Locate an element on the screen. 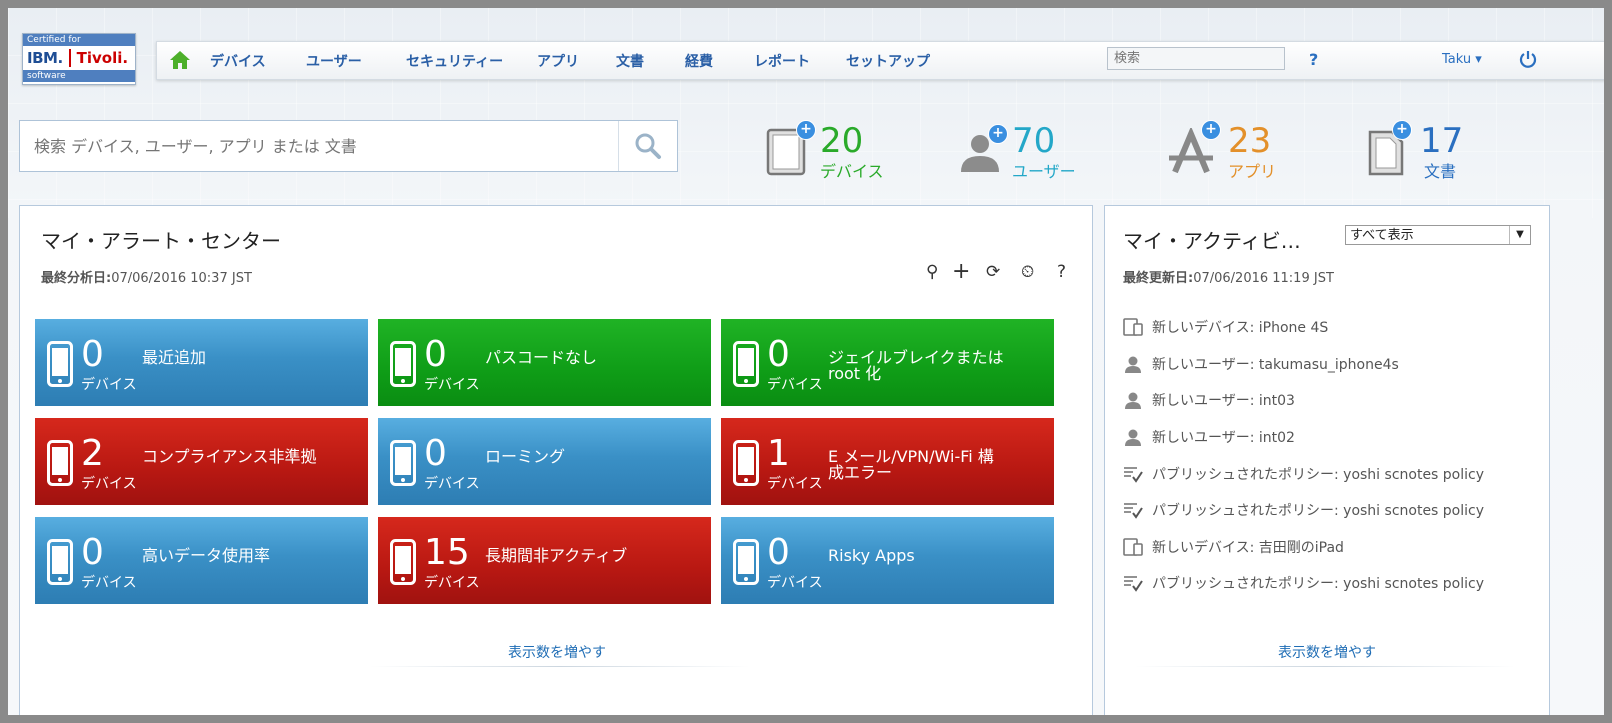 Image resolution: width=1612 pixels, height=723 pixels. activity-text: 新しいデバイス: iPhone 4S is located at coordinates (1240, 328).